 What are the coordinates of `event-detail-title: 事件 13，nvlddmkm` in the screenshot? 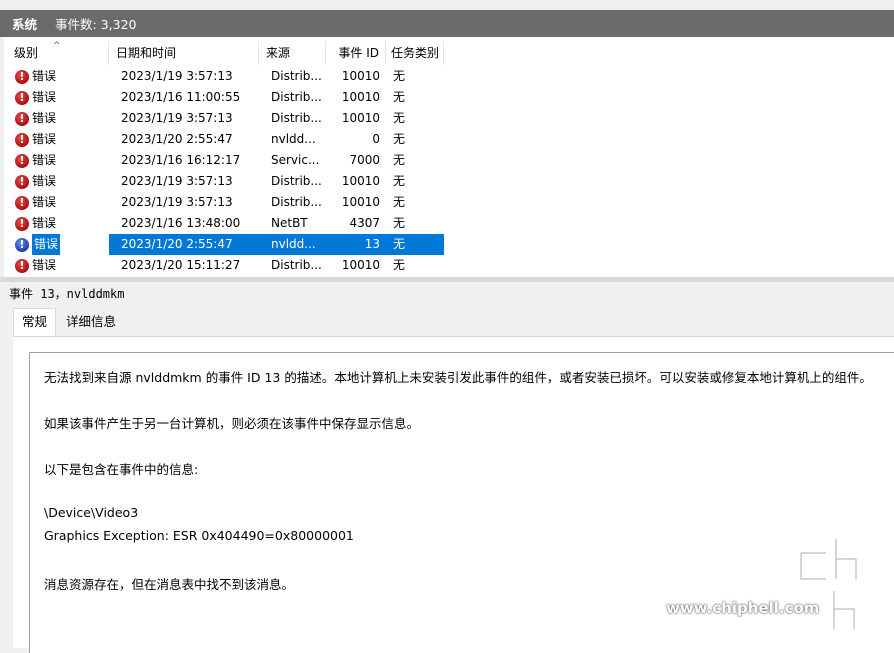 It's located at (67, 294).